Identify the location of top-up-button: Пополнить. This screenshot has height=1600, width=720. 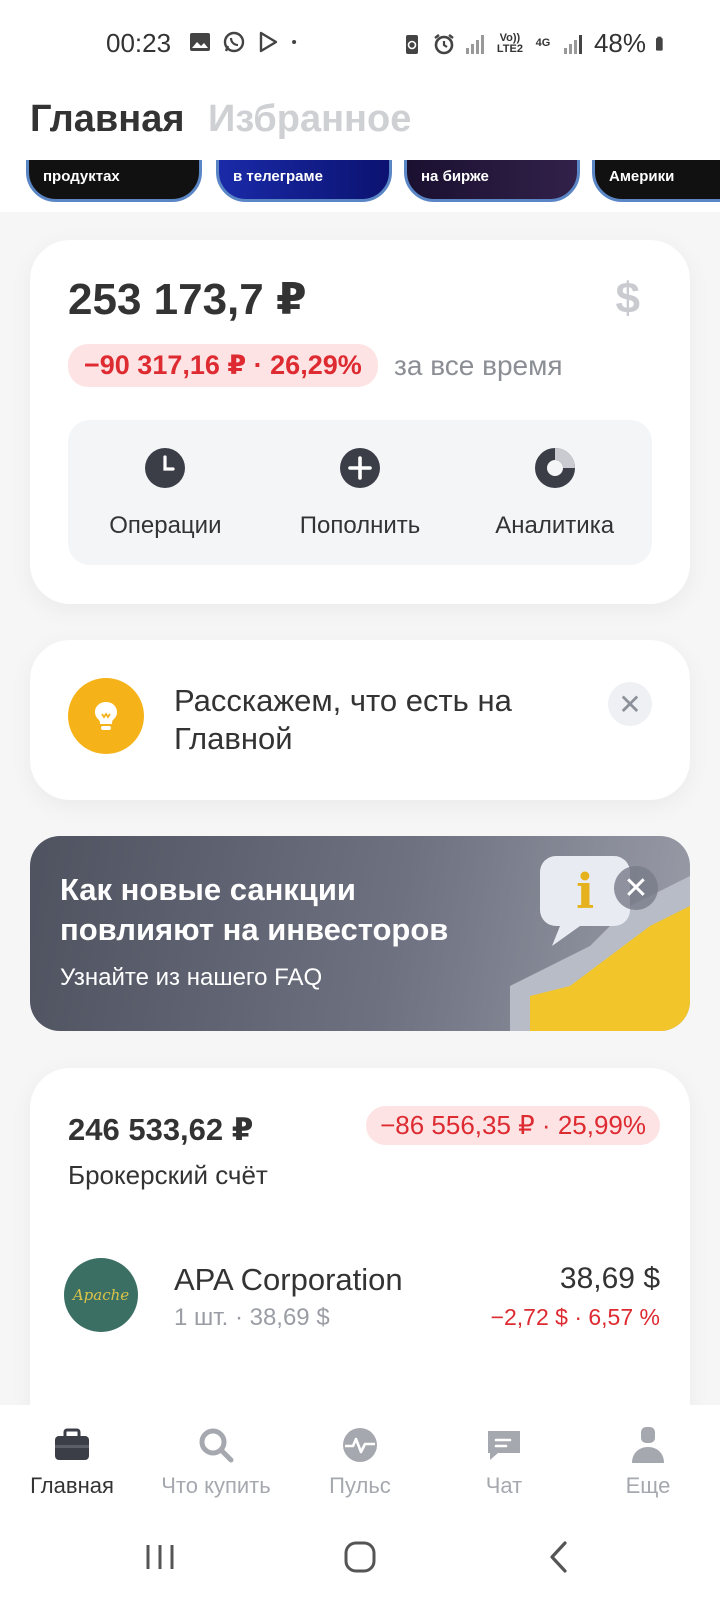
(360, 492).